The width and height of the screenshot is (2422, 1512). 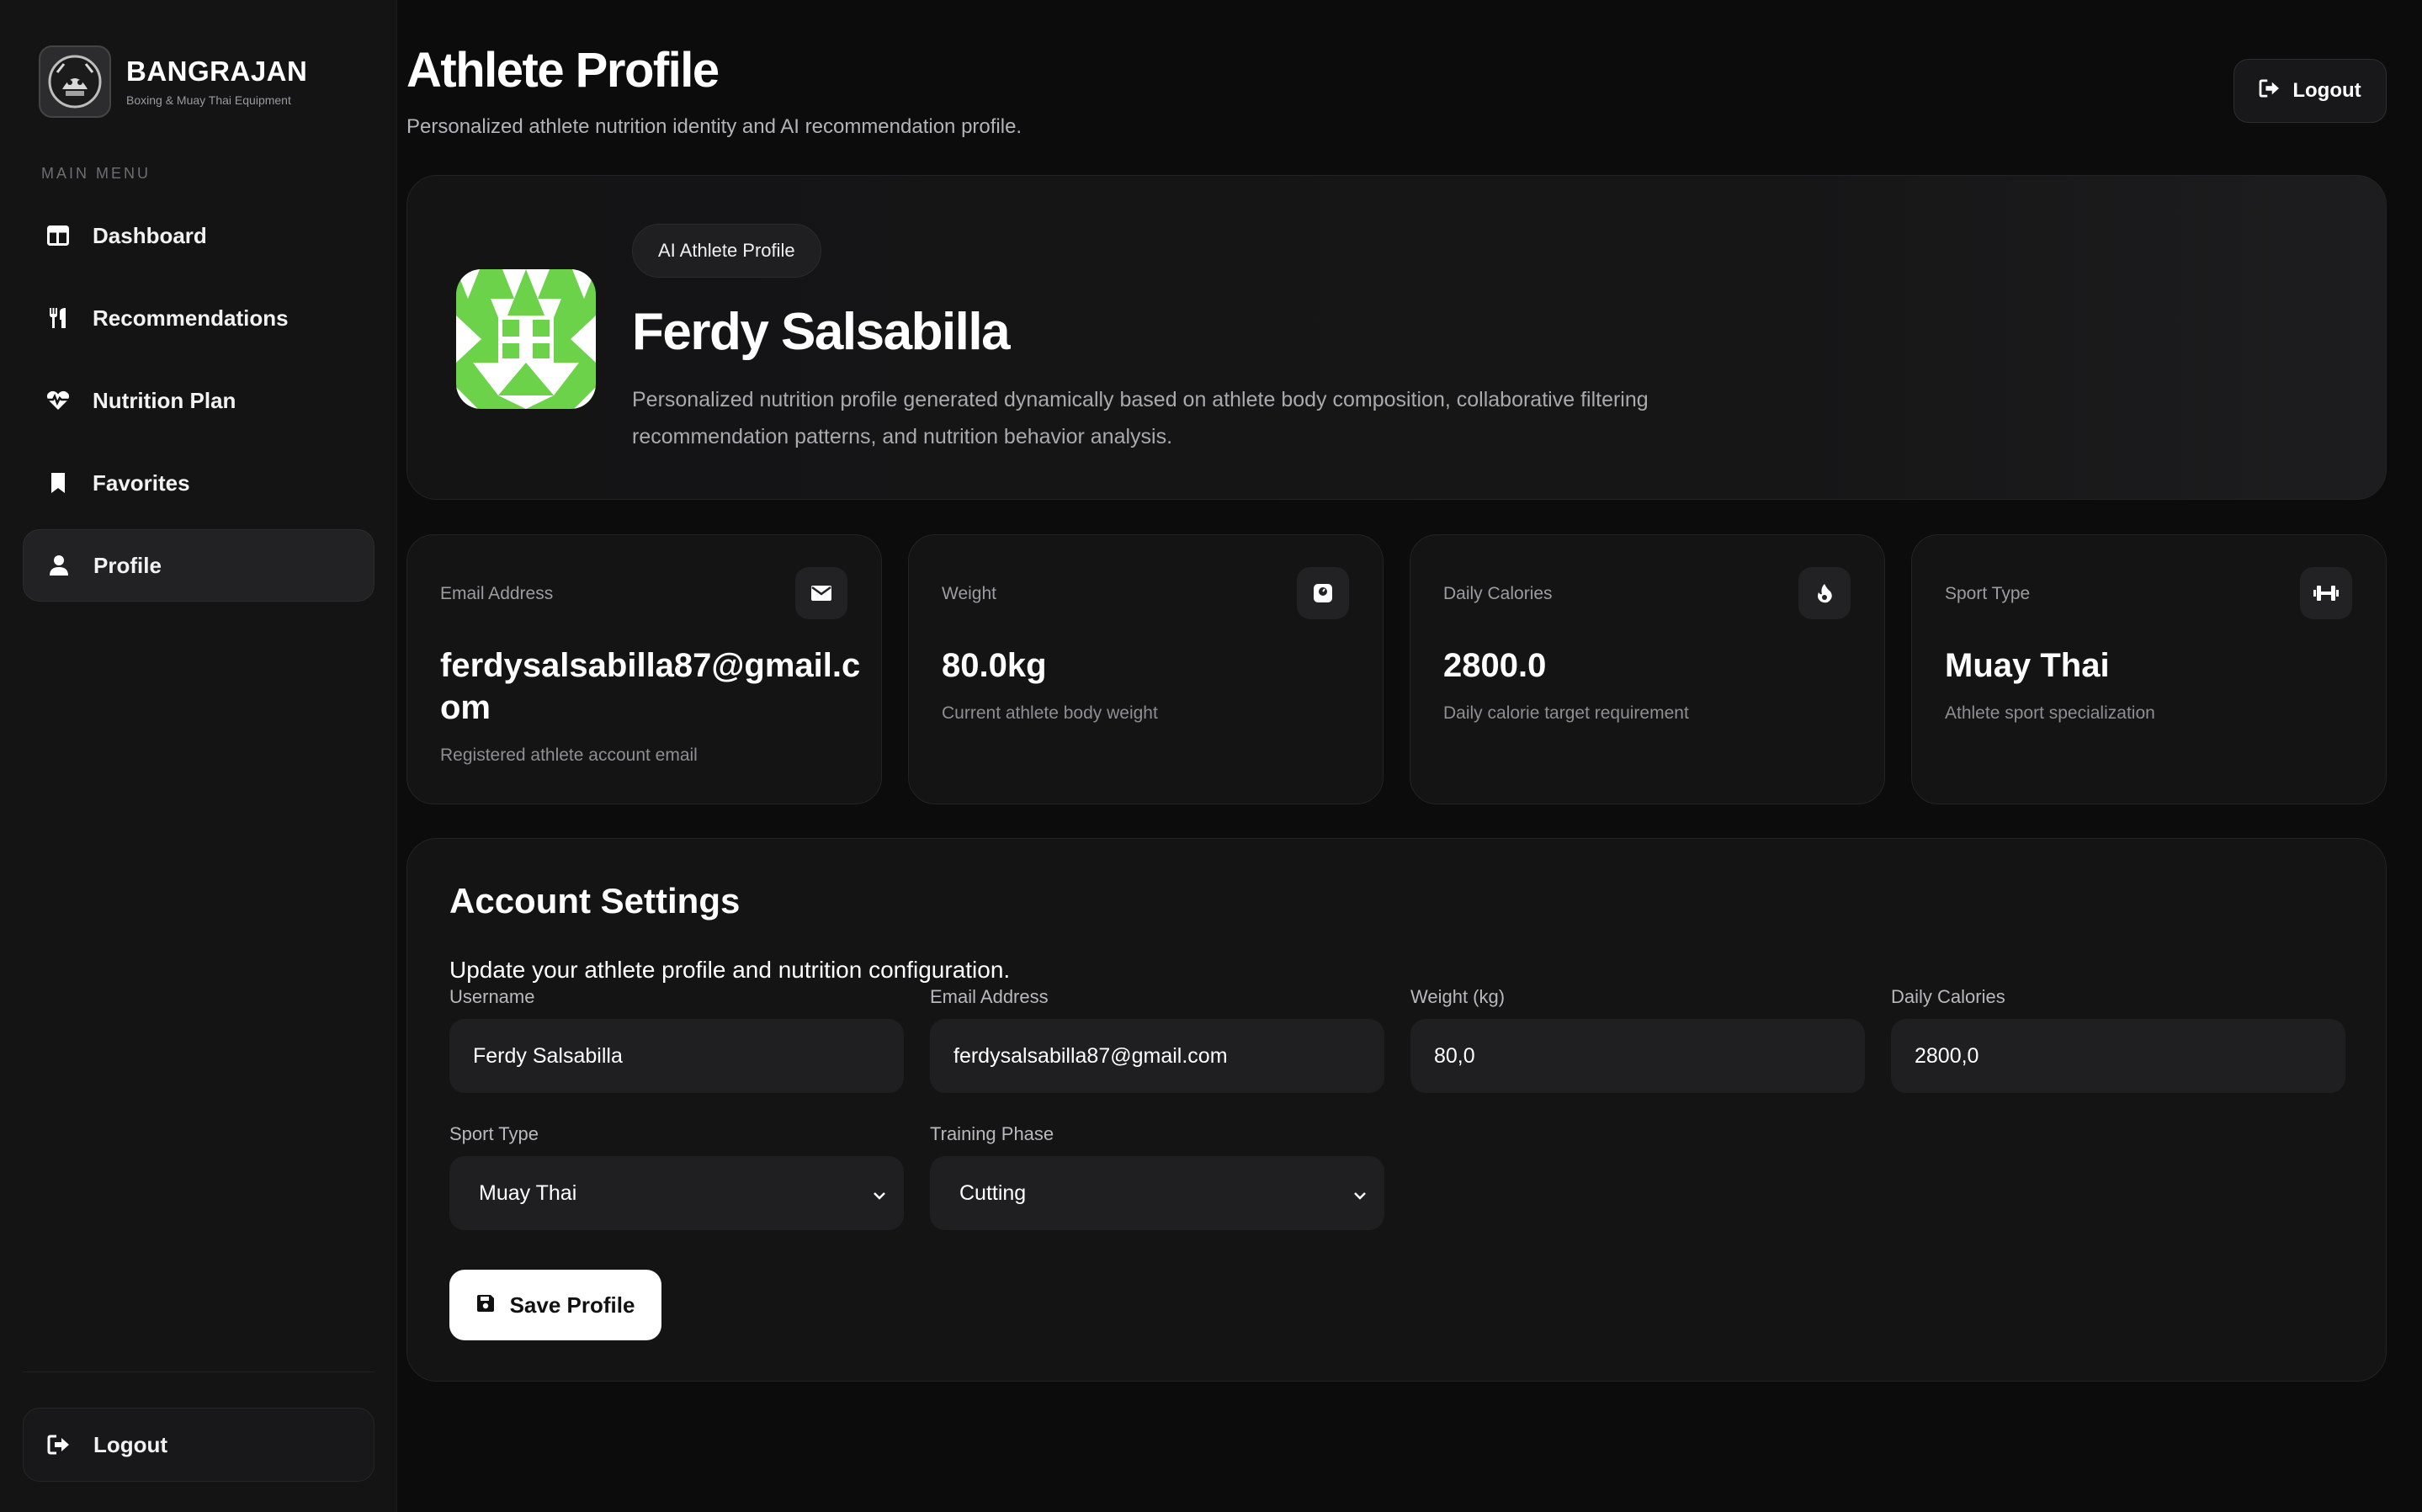 What do you see at coordinates (821, 593) in the screenshot?
I see `envelope-icon` at bounding box center [821, 593].